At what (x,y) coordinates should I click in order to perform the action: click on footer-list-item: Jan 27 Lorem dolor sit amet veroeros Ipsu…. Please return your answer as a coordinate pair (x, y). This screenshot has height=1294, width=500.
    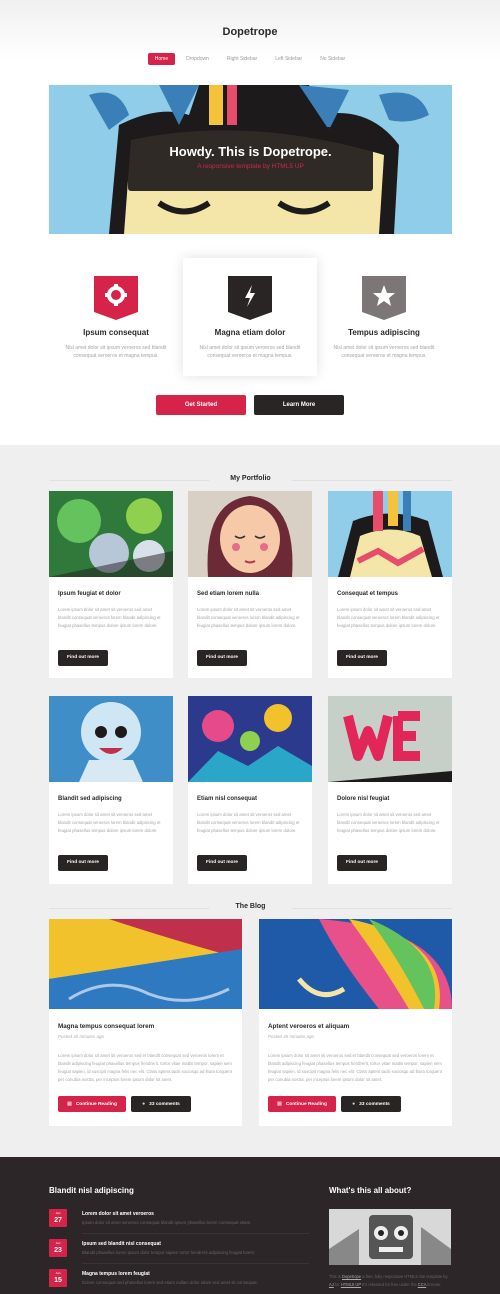
    Looking at the image, I should click on (179, 1220).